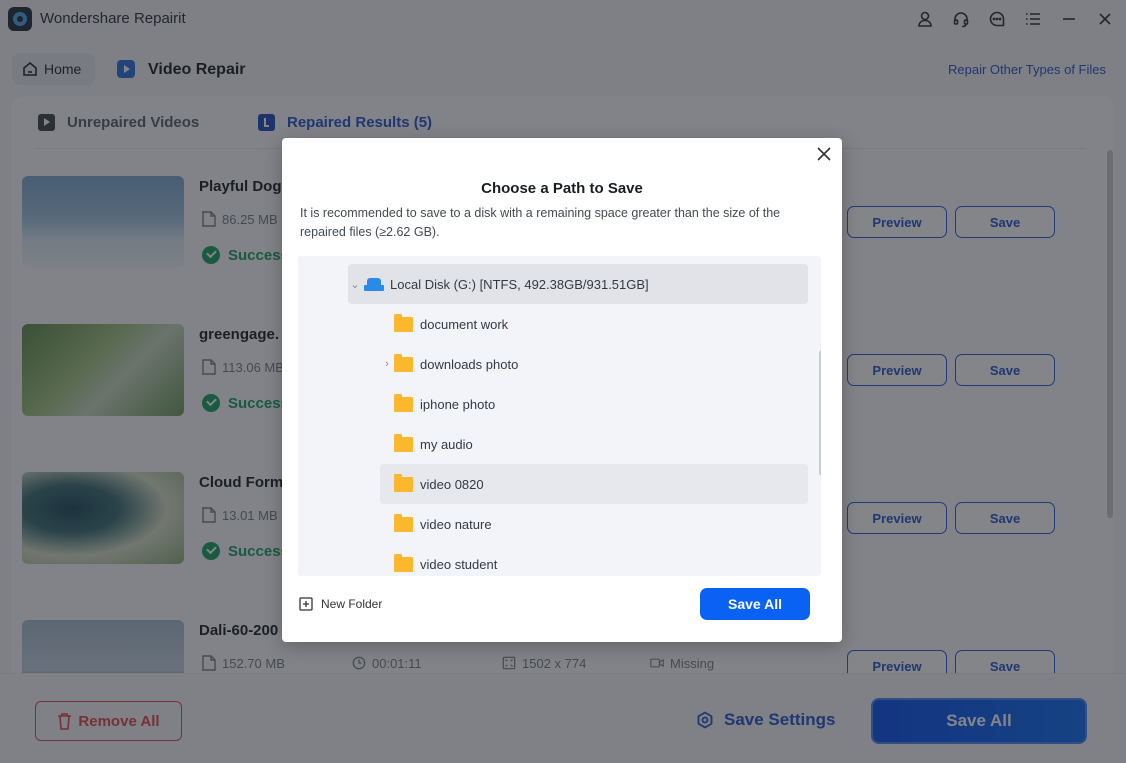 The height and width of the screenshot is (763, 1126). What do you see at coordinates (387, 364) in the screenshot?
I see `chevron-right-icon: ›` at bounding box center [387, 364].